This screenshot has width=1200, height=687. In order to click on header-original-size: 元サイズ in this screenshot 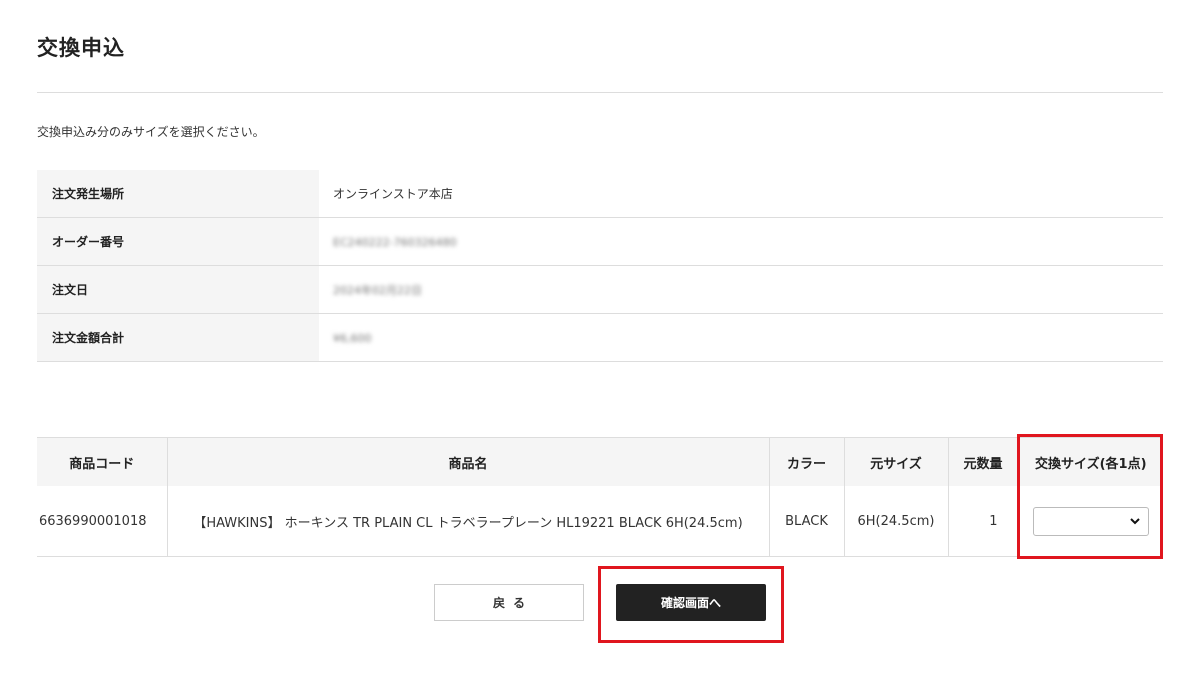, I will do `click(895, 461)`.